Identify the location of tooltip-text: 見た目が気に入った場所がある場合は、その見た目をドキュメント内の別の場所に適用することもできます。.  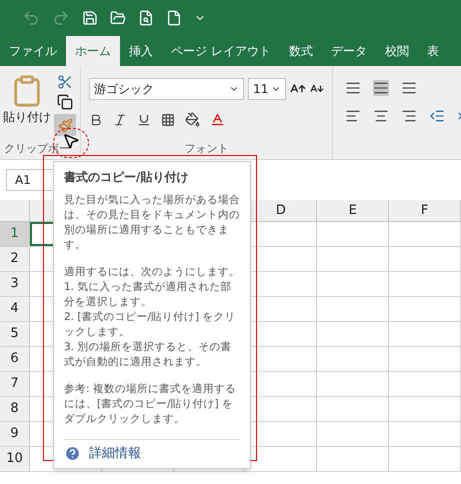
(152, 223).